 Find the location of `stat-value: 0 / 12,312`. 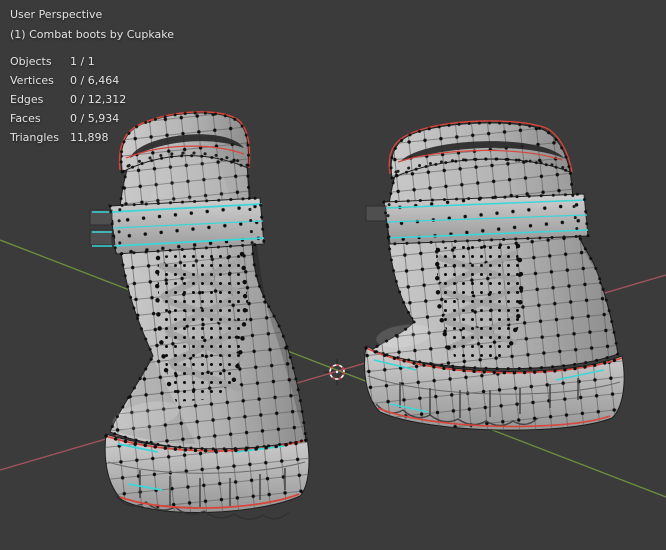

stat-value: 0 / 12,312 is located at coordinates (98, 99).